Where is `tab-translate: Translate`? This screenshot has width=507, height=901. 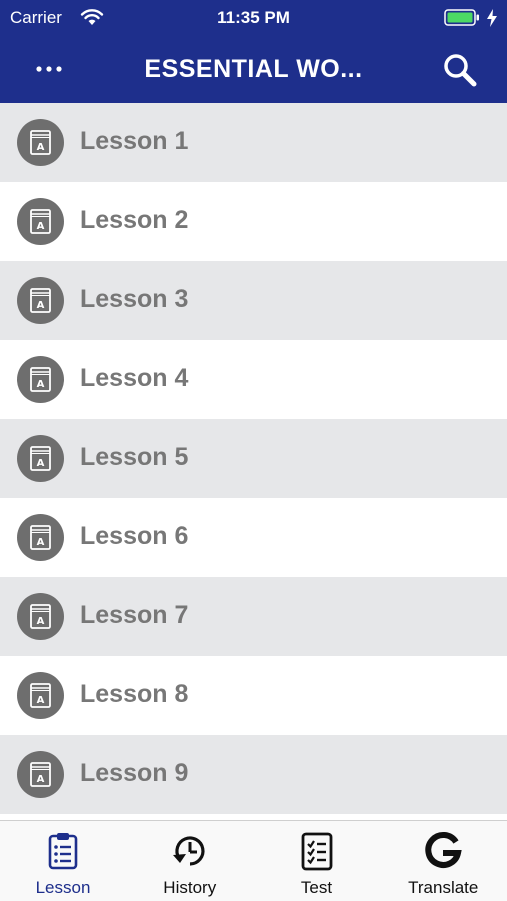 tab-translate: Translate is located at coordinates (443, 861).